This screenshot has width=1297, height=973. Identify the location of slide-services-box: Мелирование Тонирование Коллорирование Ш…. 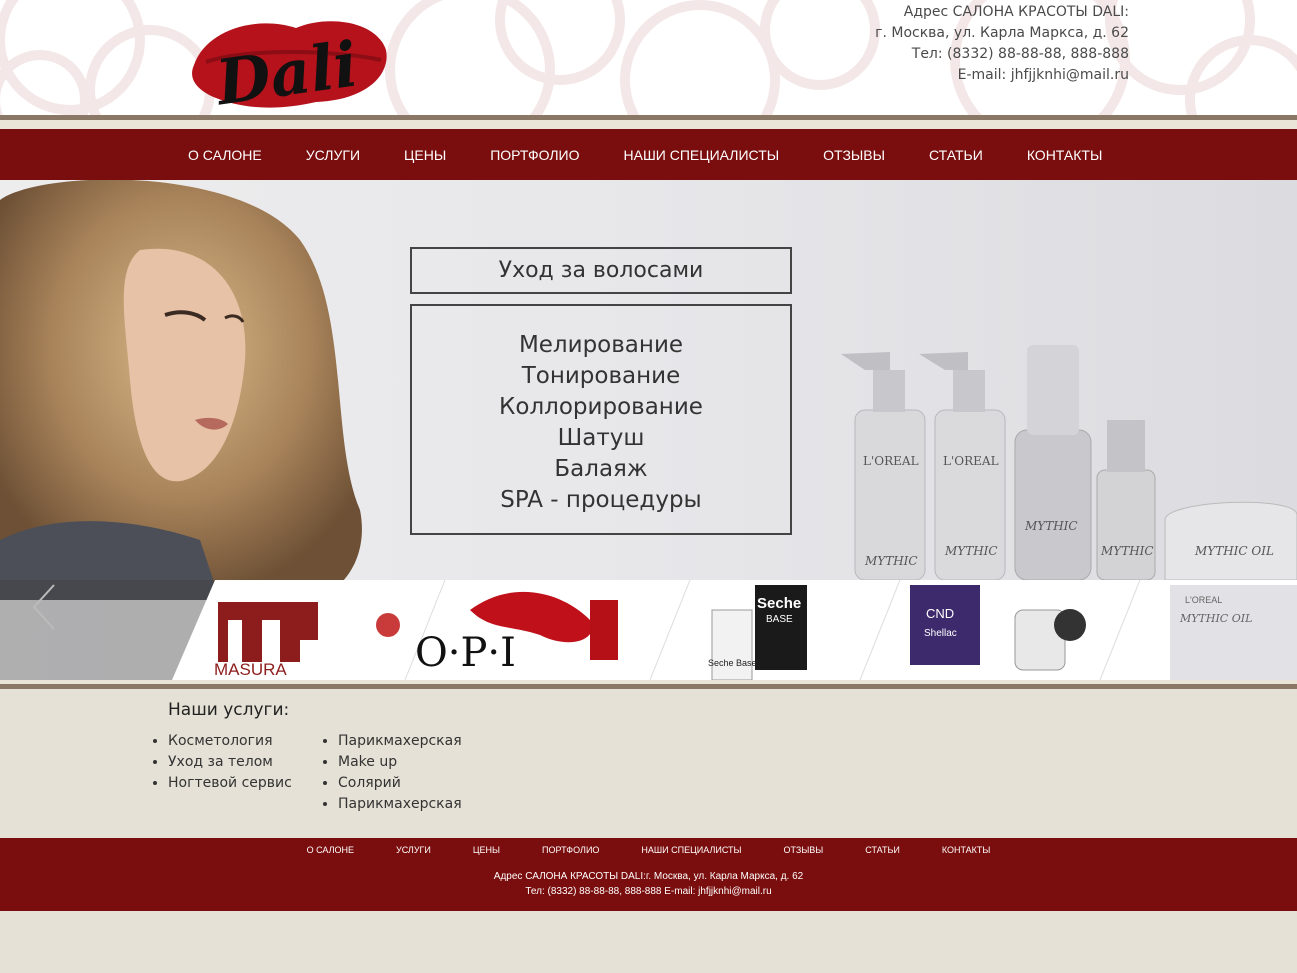
(601, 419).